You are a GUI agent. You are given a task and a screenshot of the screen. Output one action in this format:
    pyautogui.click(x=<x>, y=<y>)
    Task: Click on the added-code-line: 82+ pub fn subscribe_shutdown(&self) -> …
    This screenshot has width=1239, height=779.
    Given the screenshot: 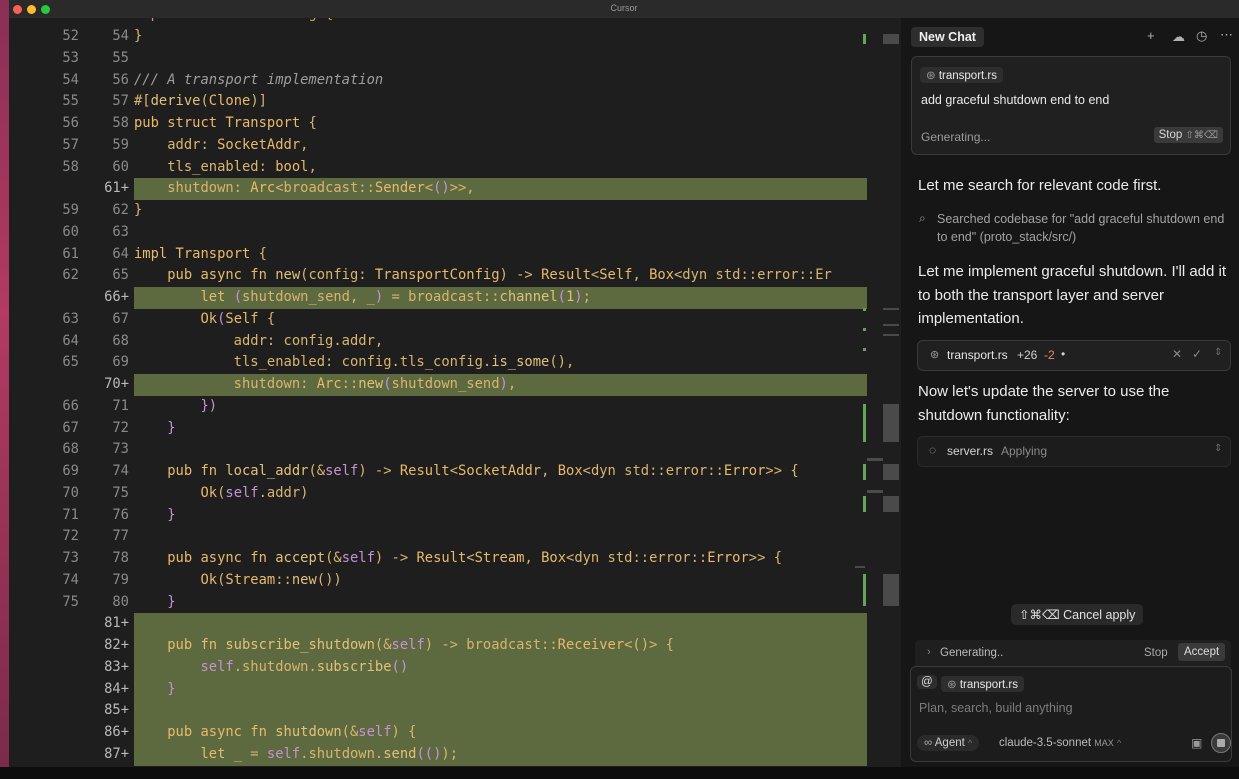 What is the action you would take?
    pyautogui.click(x=455, y=646)
    